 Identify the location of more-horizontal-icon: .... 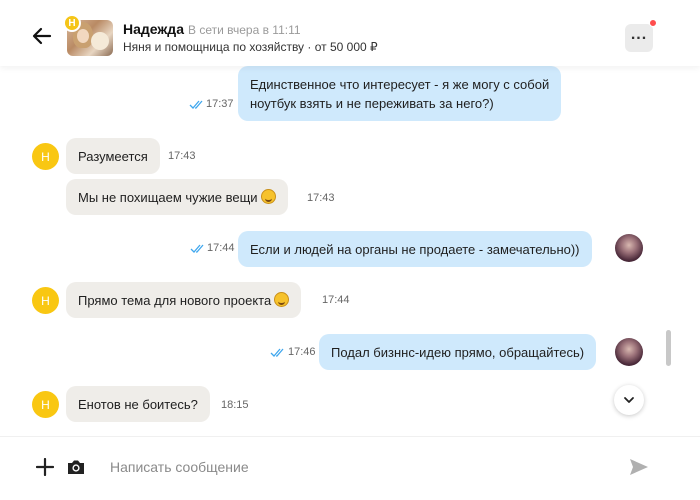
(639, 34).